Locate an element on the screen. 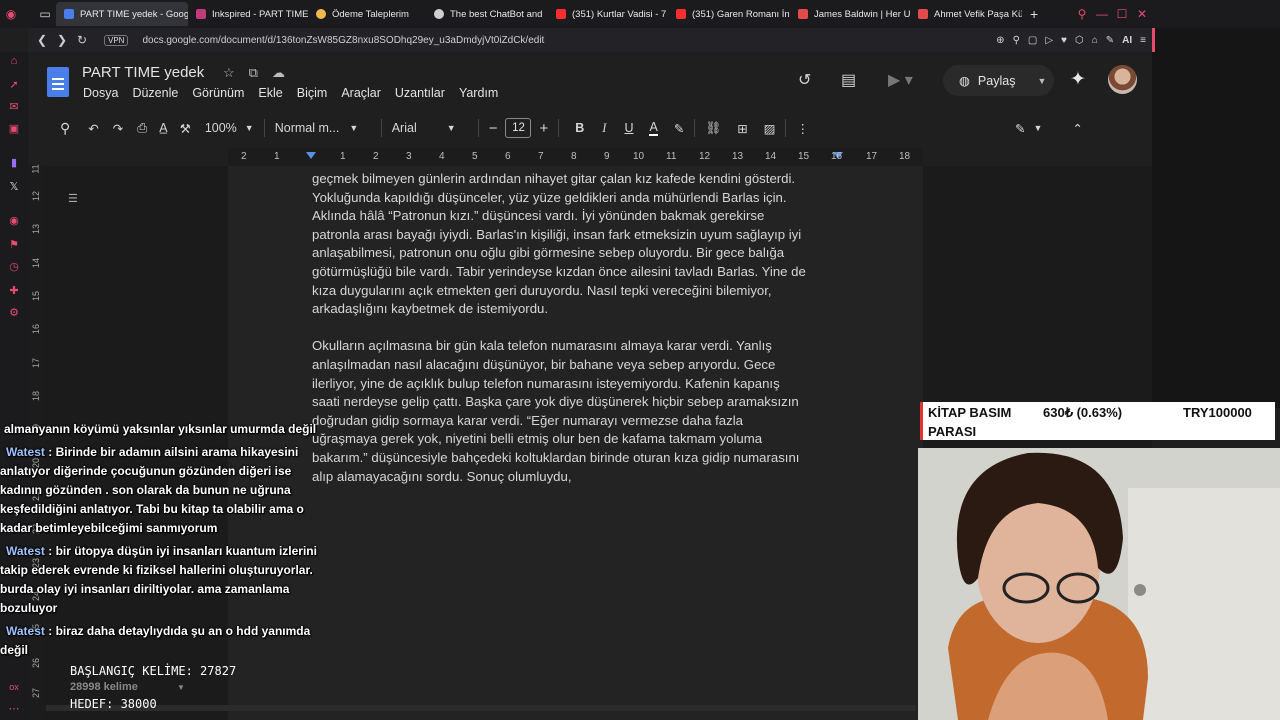 This screenshot has height=720, width=1280. tab-baldwin: James Baldwin | Her U is located at coordinates (850, 14).